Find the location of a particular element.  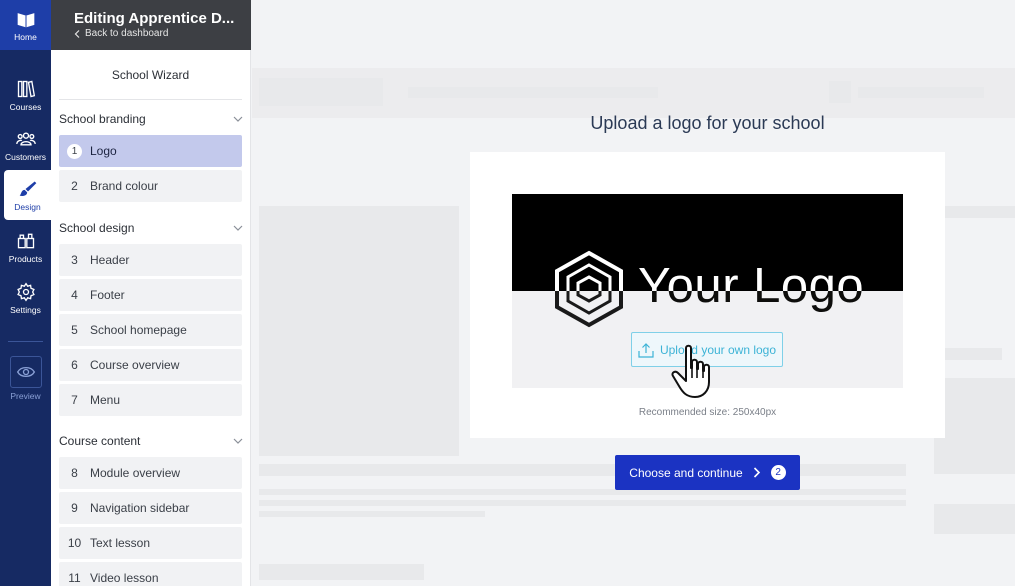

step-label: Menu is located at coordinates (105, 400).